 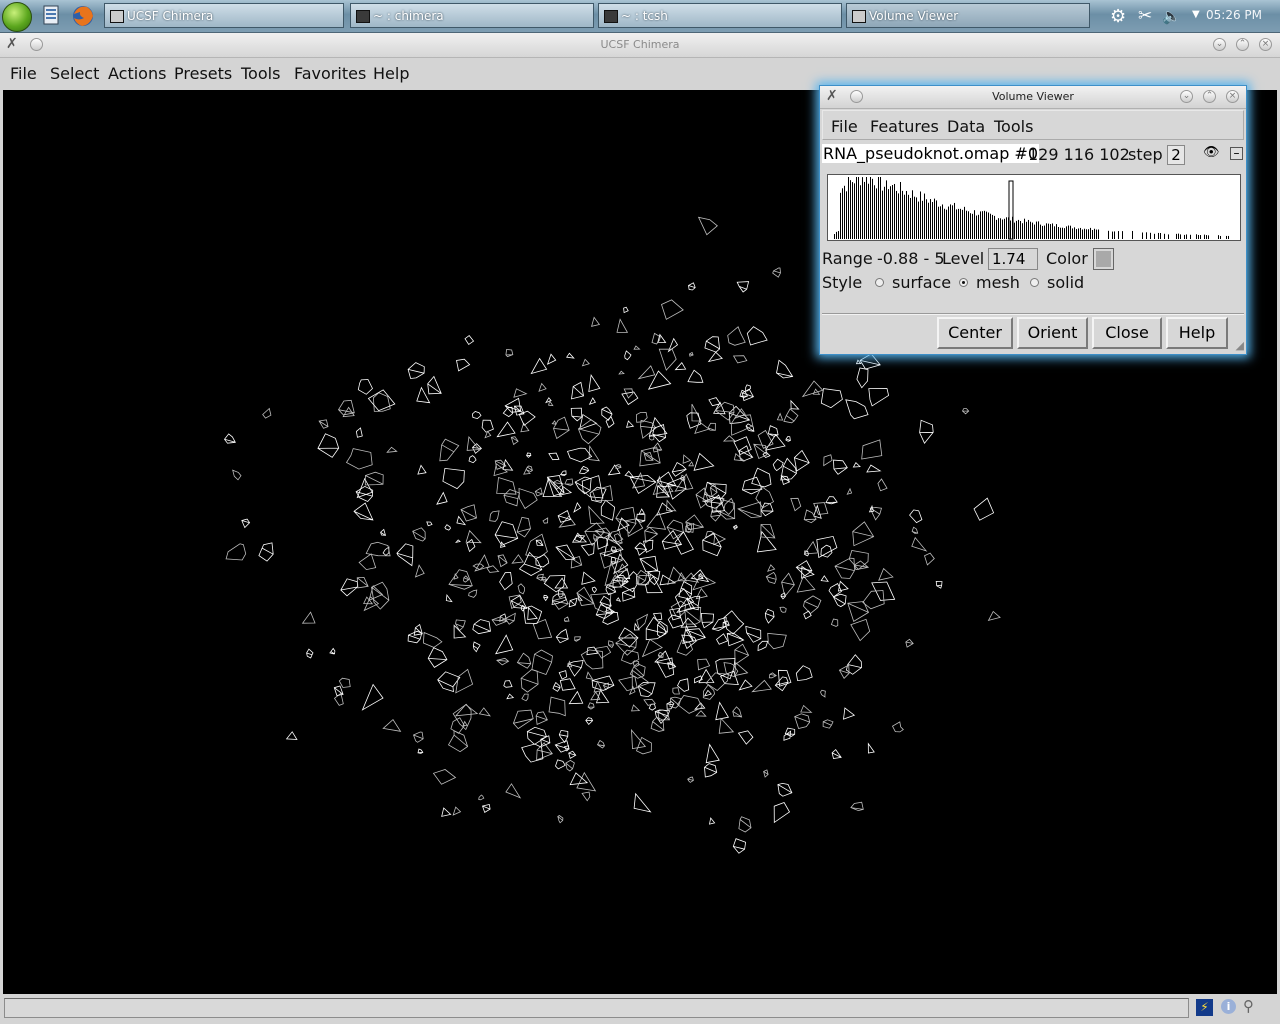 What do you see at coordinates (1196, 14) in the screenshot?
I see `dropdown-arrow-icon: ▼` at bounding box center [1196, 14].